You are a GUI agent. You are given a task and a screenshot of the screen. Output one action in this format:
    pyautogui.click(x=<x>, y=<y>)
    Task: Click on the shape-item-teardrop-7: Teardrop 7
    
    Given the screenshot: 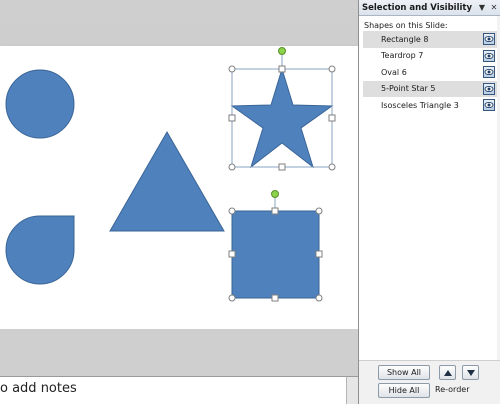 What is the action you would take?
    pyautogui.click(x=430, y=56)
    